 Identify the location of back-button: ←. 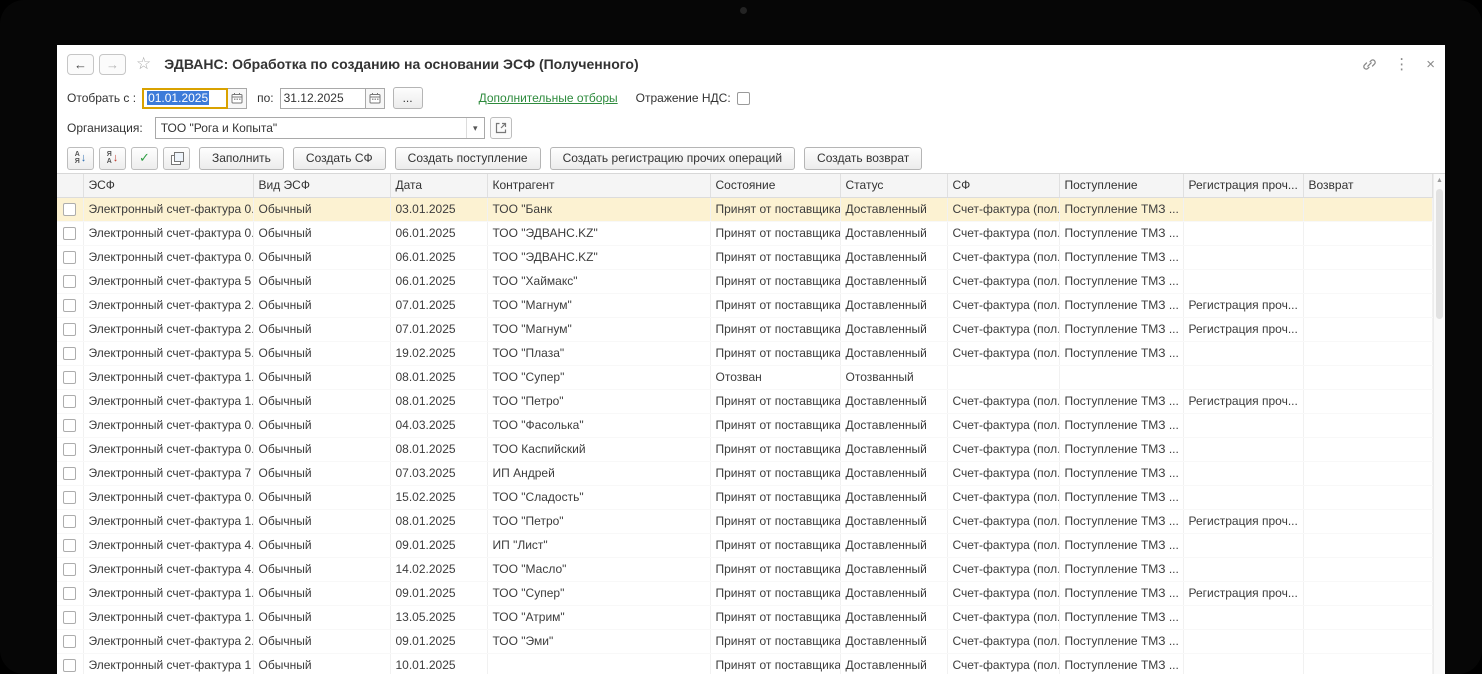
(80, 64).